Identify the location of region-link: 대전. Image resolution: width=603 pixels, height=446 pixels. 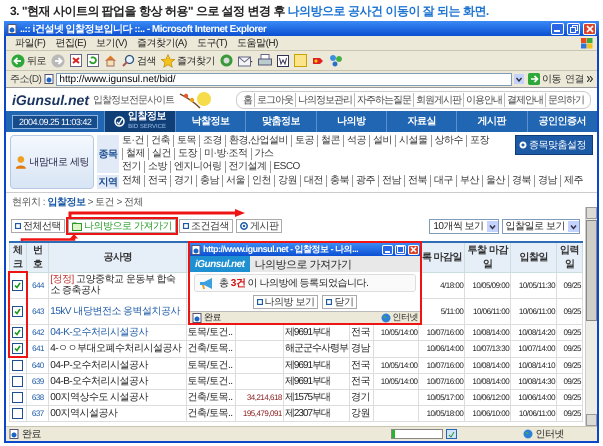
(313, 181).